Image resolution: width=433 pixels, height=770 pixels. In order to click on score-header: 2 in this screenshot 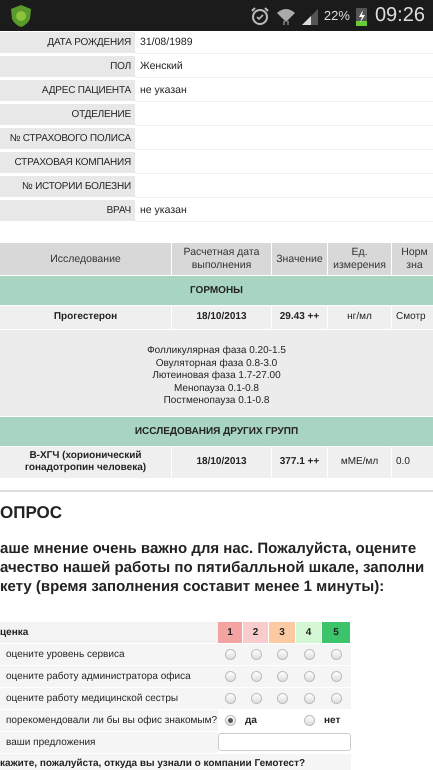, I will do `click(255, 632)`.